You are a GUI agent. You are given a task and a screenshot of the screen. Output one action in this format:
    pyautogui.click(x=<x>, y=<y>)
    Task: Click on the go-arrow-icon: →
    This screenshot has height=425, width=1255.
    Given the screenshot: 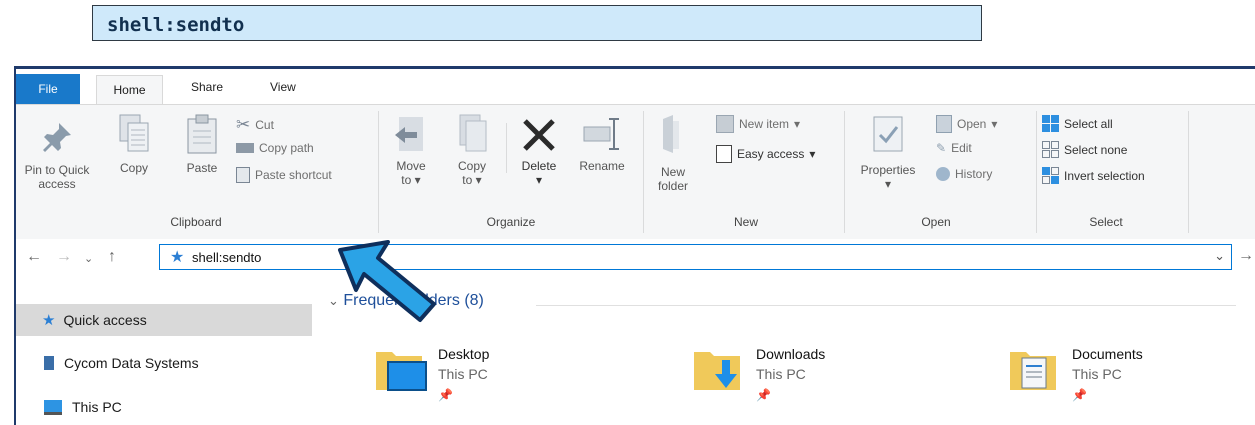 What is the action you would take?
    pyautogui.click(x=1246, y=256)
    